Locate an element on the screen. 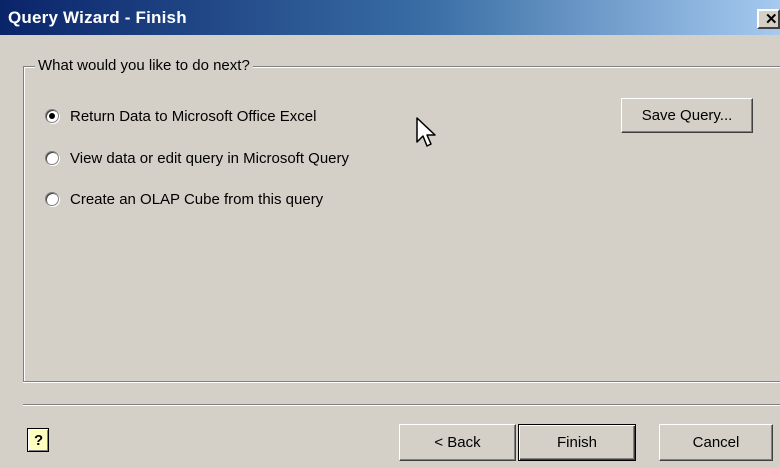 This screenshot has height=468, width=780. close-button: ✕ is located at coordinates (768, 19).